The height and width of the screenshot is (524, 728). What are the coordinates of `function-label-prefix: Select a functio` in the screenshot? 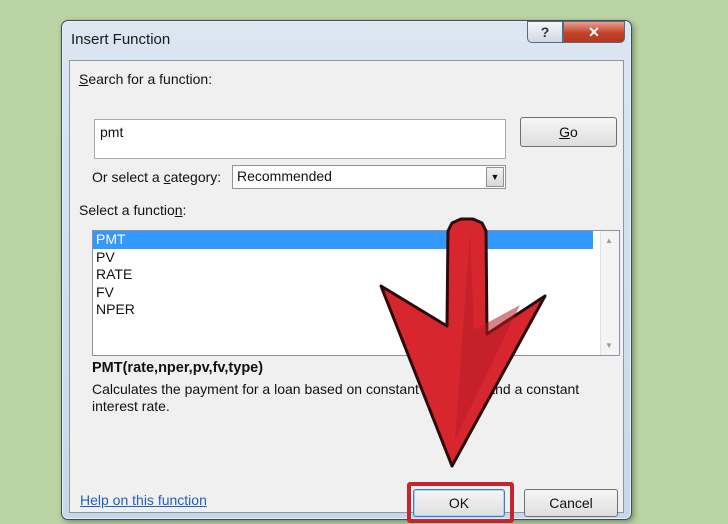 It's located at (127, 210).